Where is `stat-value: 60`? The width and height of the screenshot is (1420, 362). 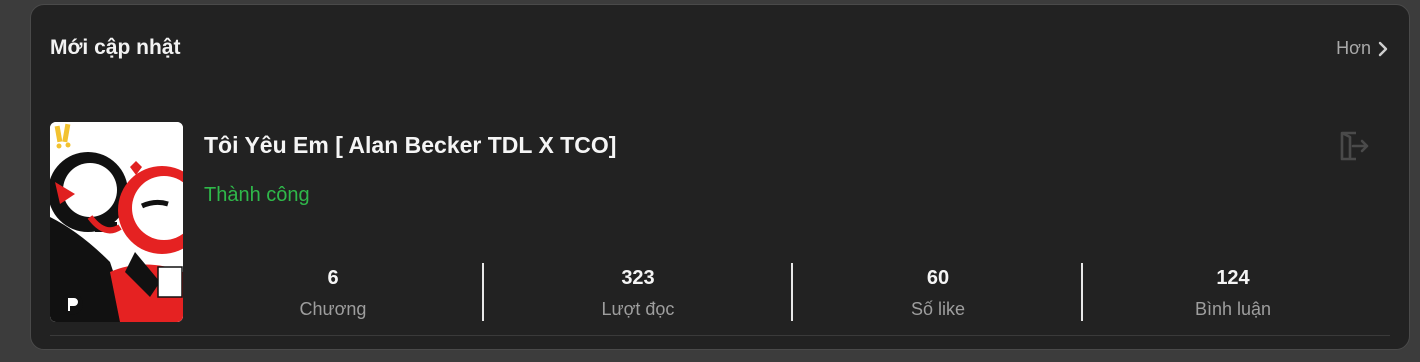 stat-value: 60 is located at coordinates (938, 277).